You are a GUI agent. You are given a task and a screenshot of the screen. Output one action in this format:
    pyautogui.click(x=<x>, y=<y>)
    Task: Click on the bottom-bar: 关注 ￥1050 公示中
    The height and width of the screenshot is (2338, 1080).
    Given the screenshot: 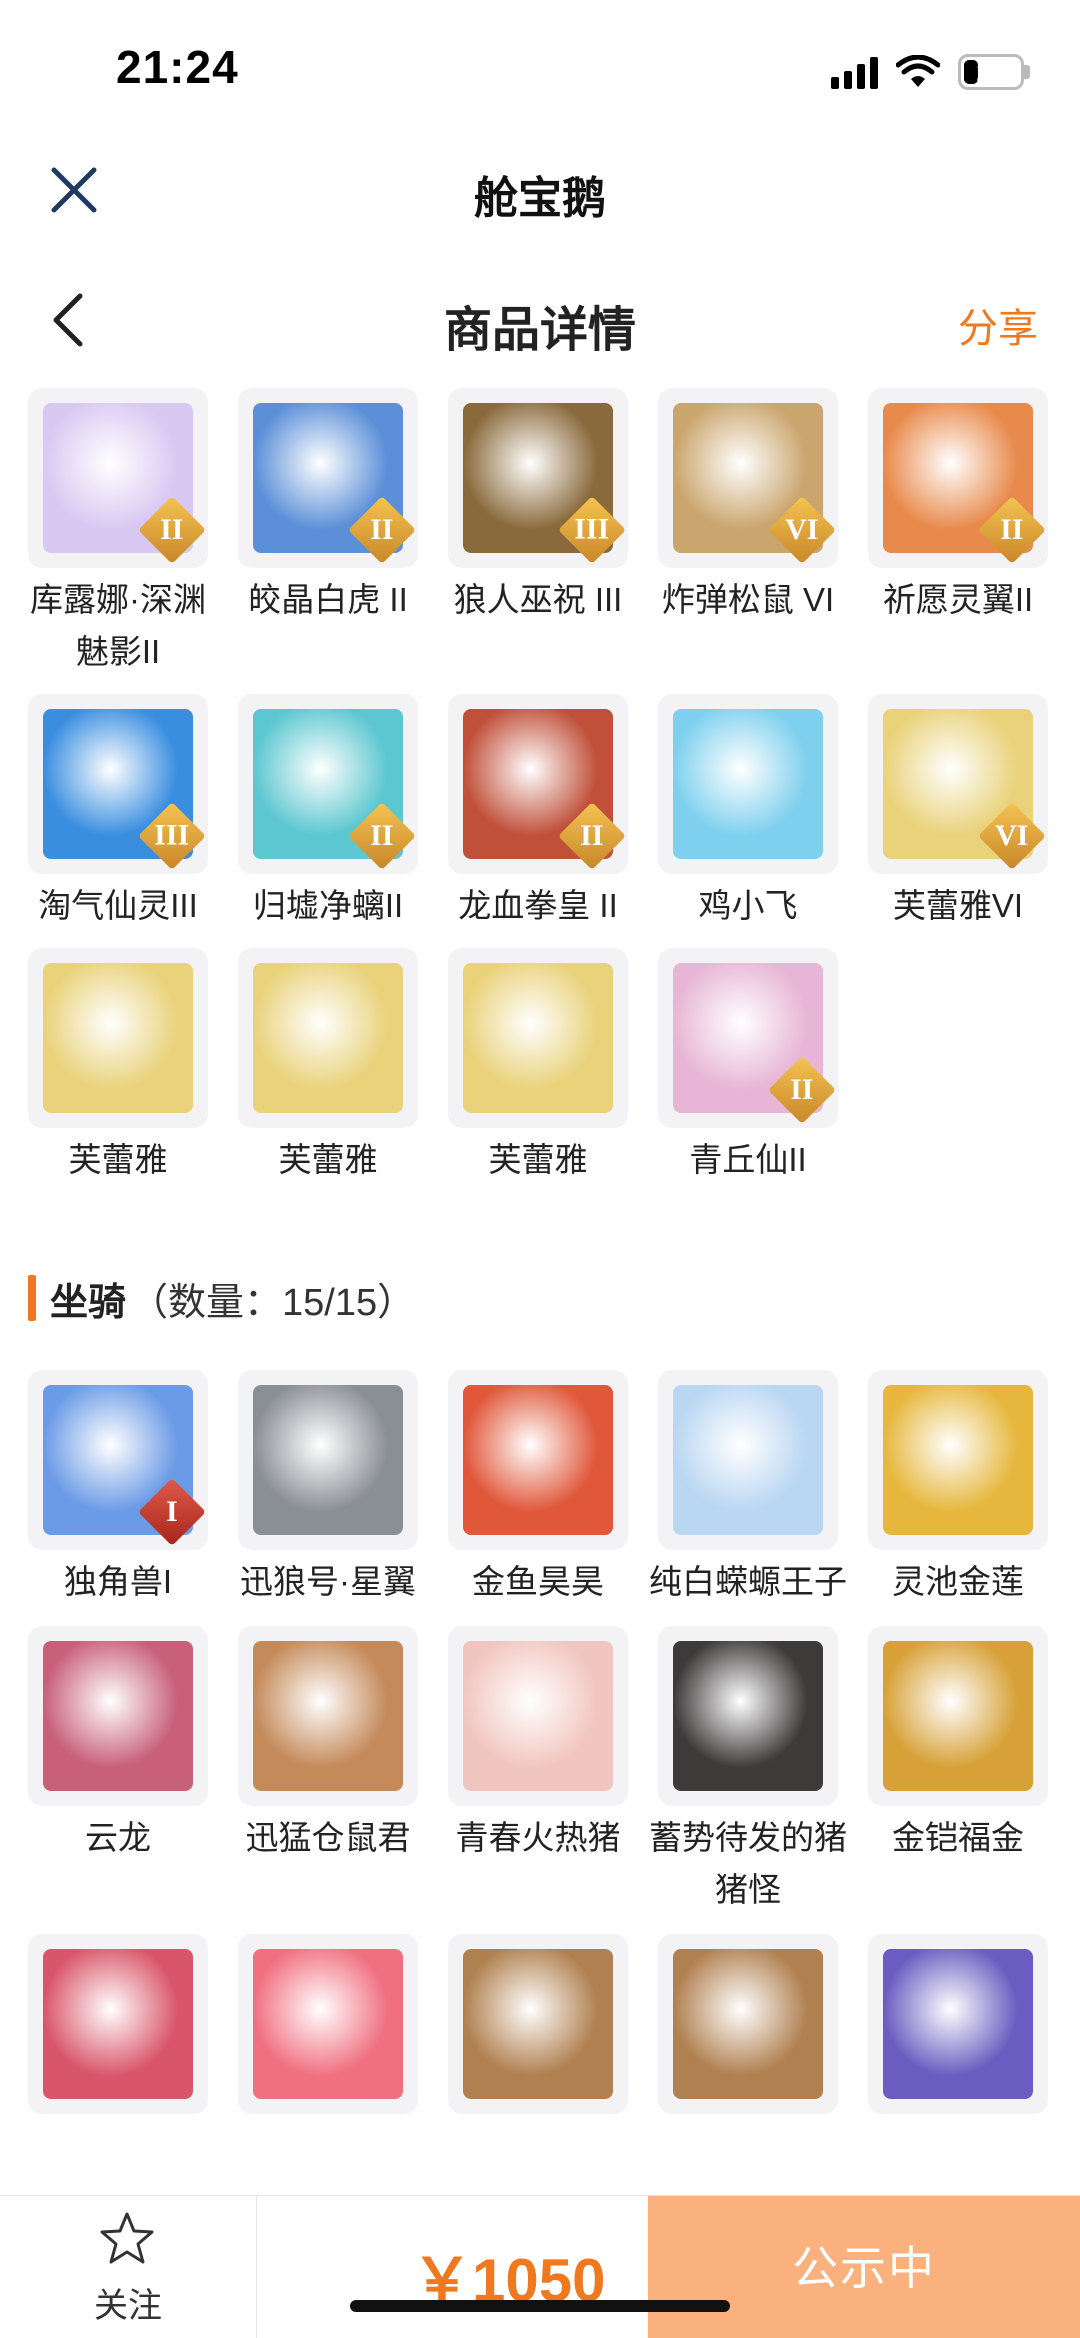 What is the action you would take?
    pyautogui.click(x=540, y=2266)
    